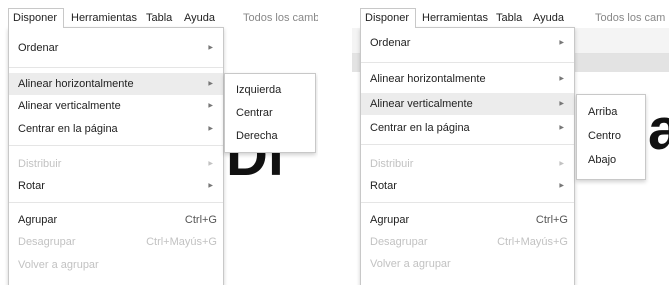  I want to click on submenu-item-label: Centrar, so click(254, 113).